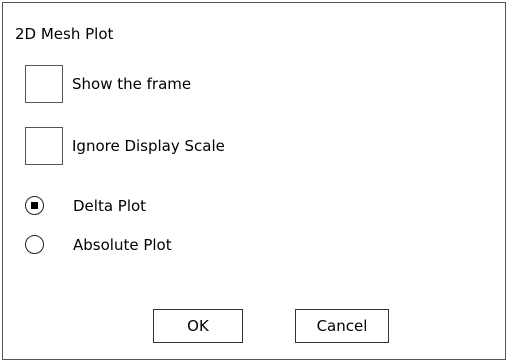  I want to click on delta-plot-label: Delta Plot, so click(110, 206).